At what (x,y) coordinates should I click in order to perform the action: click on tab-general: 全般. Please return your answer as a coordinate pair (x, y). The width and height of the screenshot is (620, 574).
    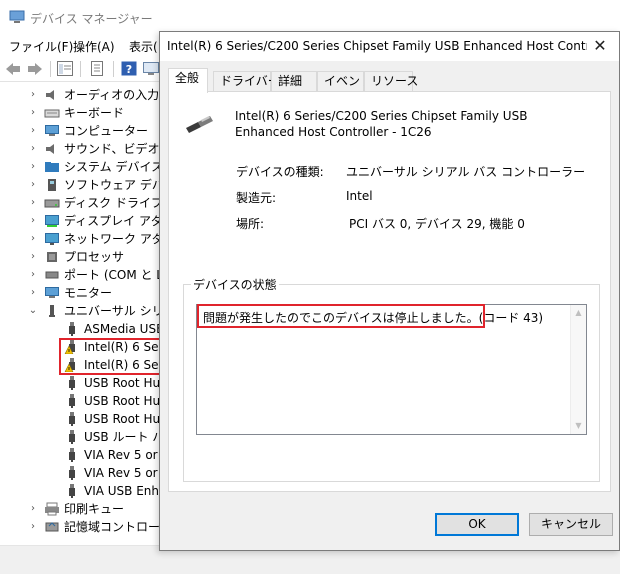
    Looking at the image, I should click on (188, 80).